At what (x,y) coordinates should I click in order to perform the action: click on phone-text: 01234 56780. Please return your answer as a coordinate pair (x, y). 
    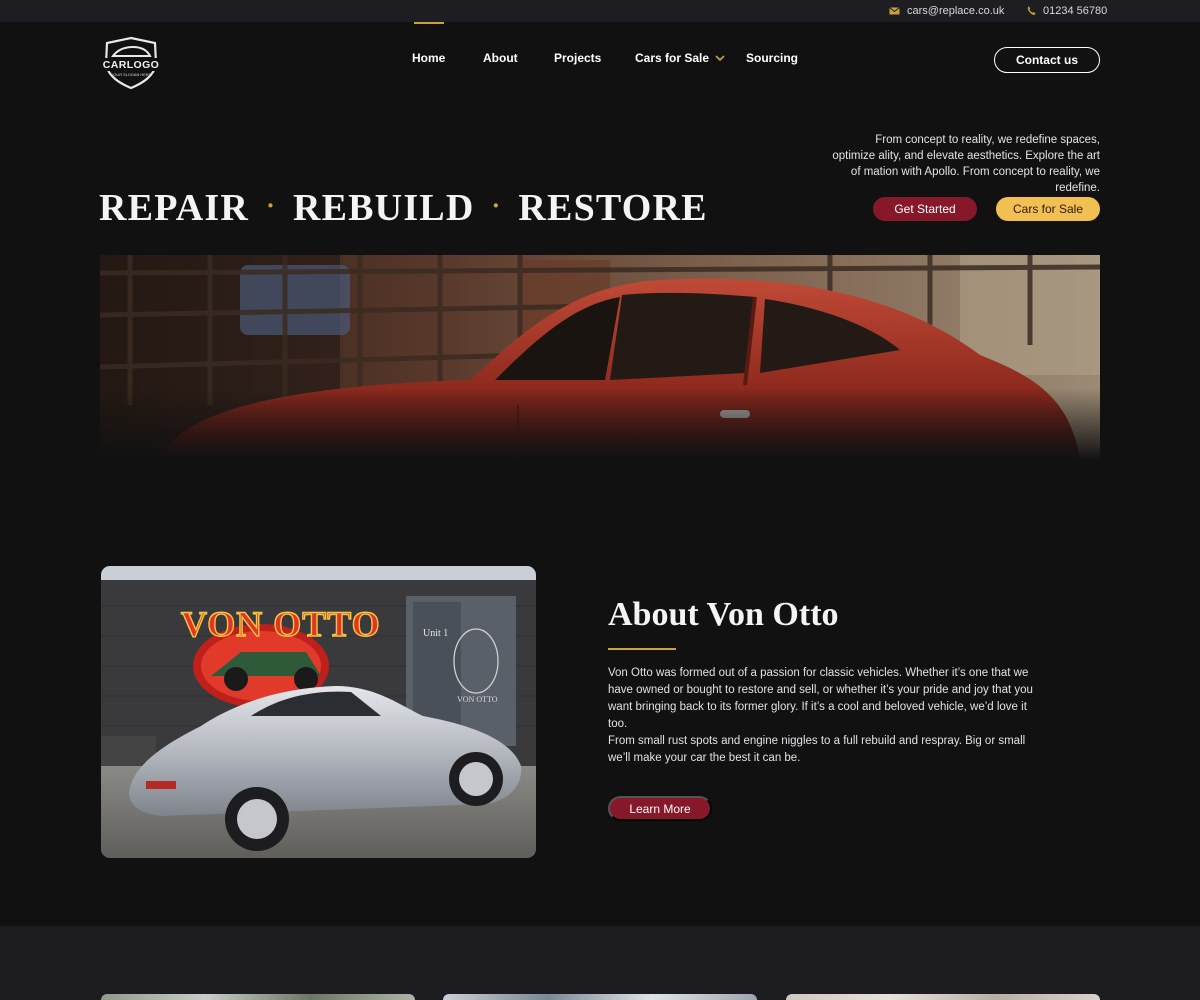
    Looking at the image, I should click on (1075, 11).